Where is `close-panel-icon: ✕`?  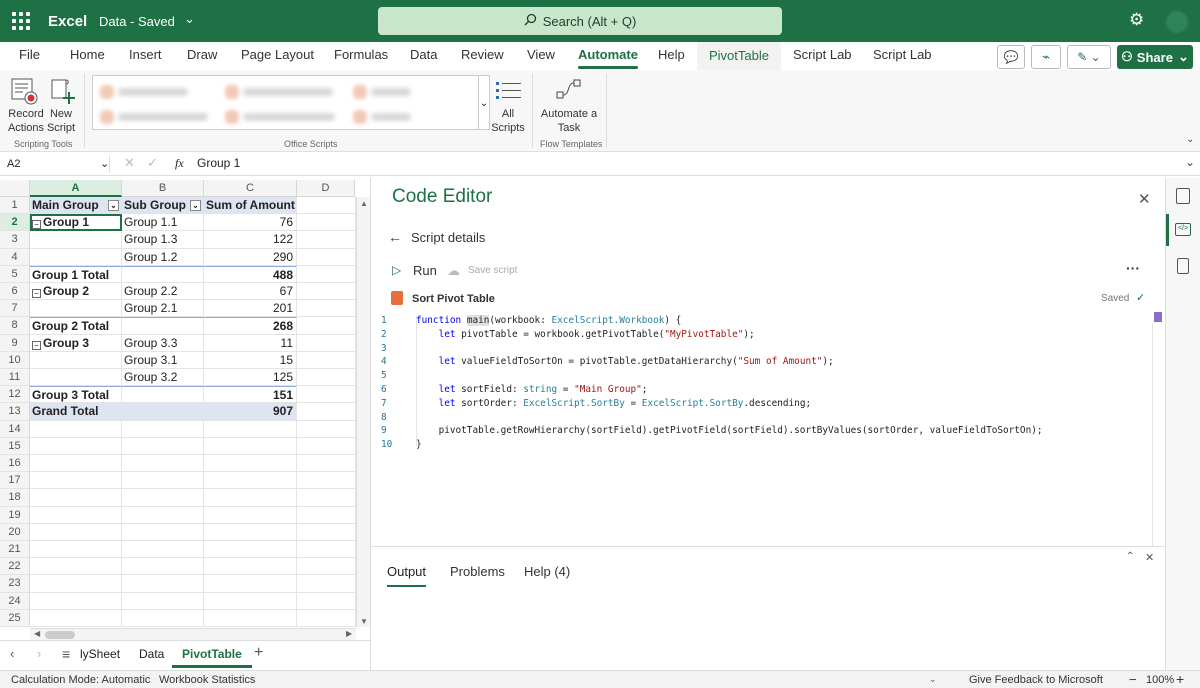 close-panel-icon: ✕ is located at coordinates (1149, 557).